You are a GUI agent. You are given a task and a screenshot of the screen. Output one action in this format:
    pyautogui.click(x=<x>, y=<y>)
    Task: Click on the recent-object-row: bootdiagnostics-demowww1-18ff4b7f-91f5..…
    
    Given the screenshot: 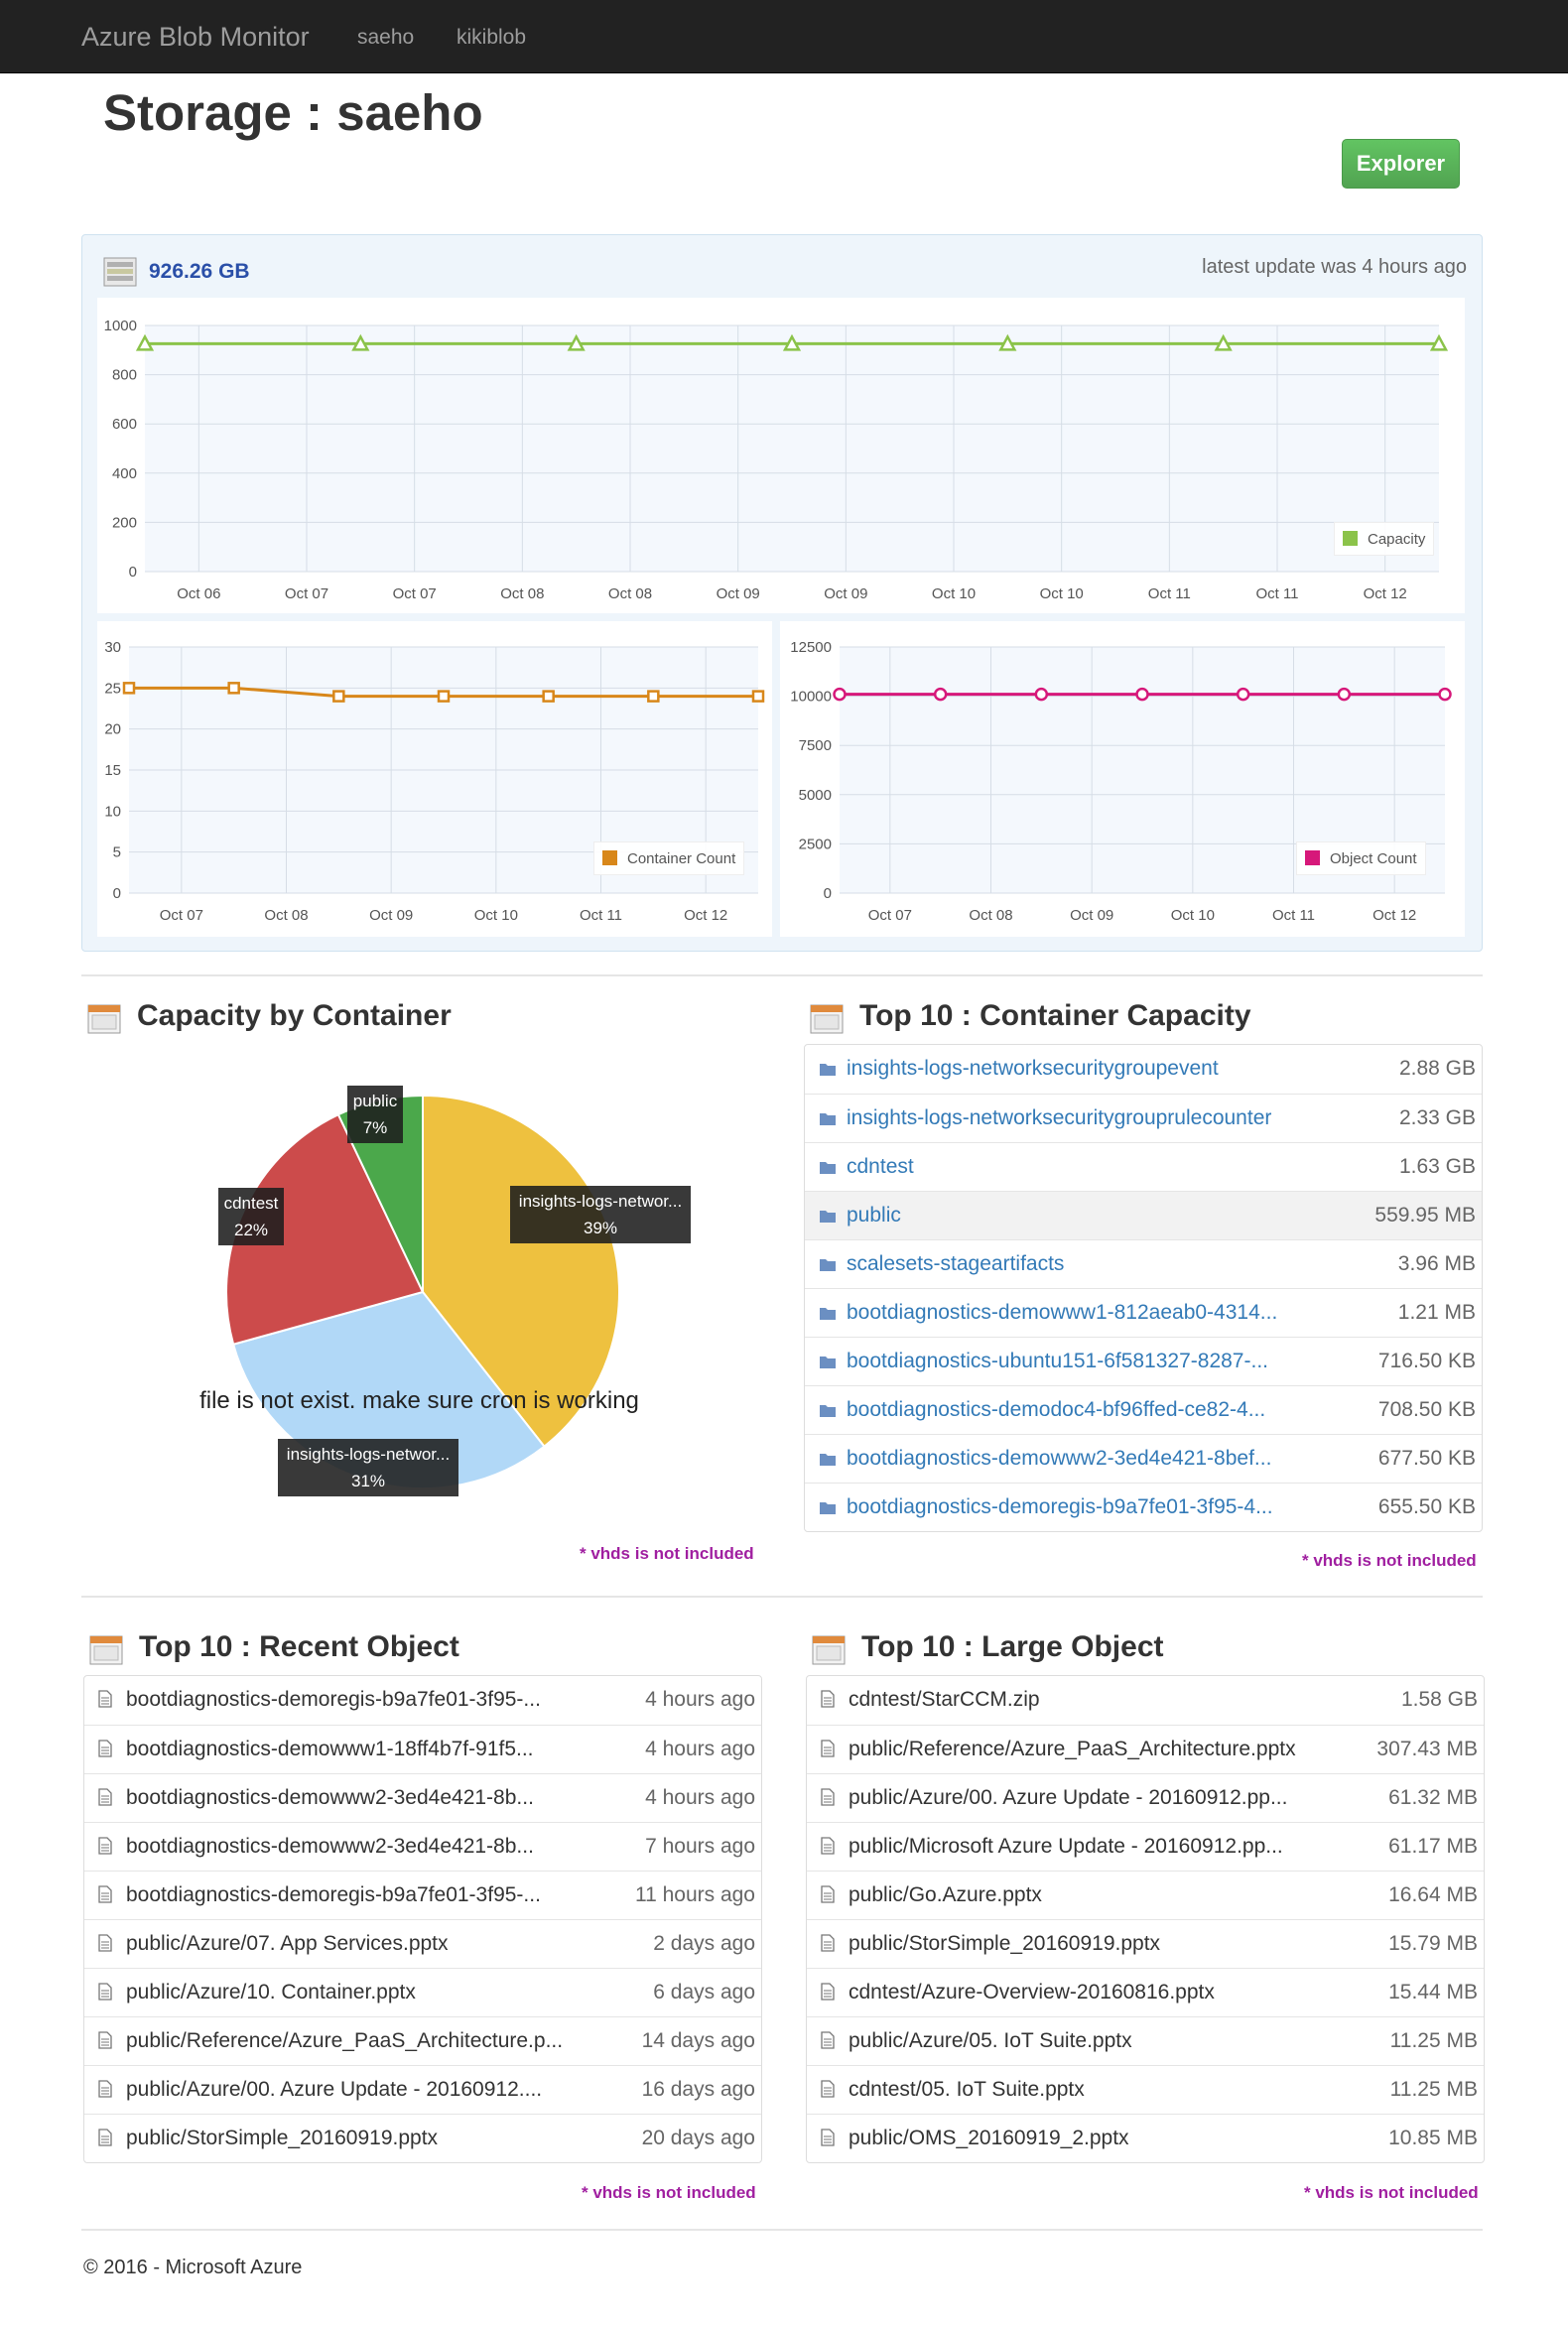 What is the action you would take?
    pyautogui.click(x=422, y=1749)
    